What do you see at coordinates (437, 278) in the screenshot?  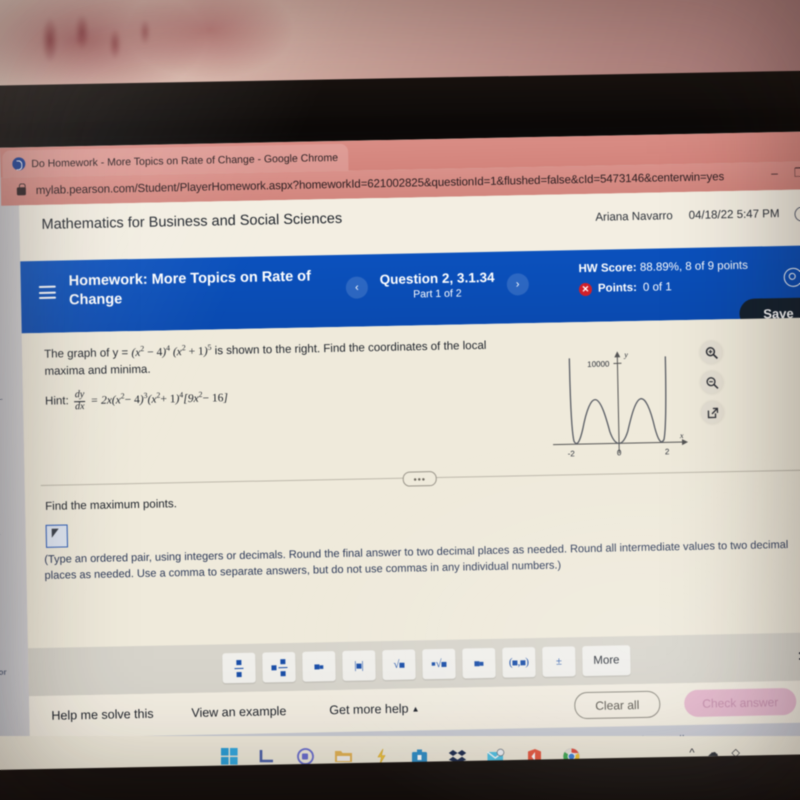 I see `question-number: Question 2, 3.1.34` at bounding box center [437, 278].